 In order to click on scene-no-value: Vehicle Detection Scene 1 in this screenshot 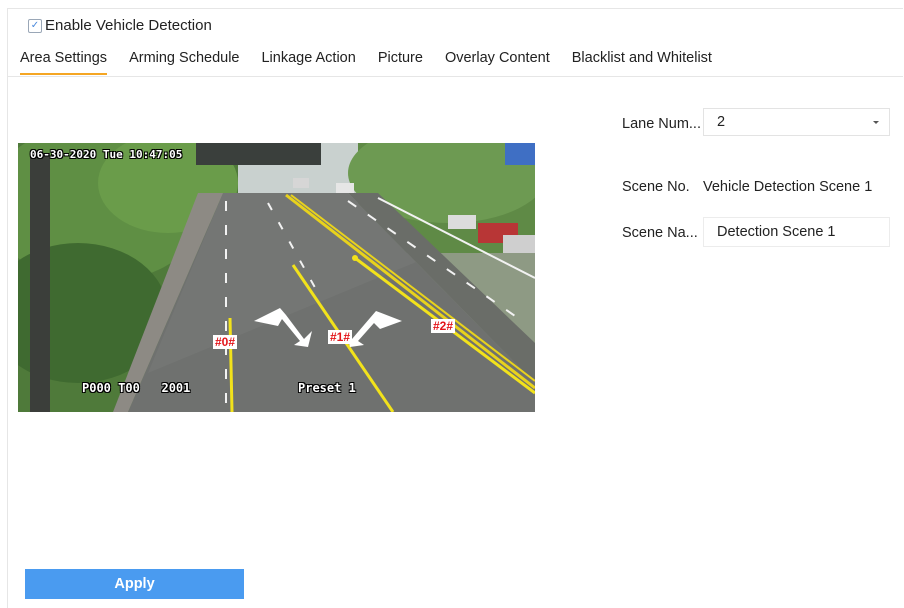, I will do `click(788, 187)`.